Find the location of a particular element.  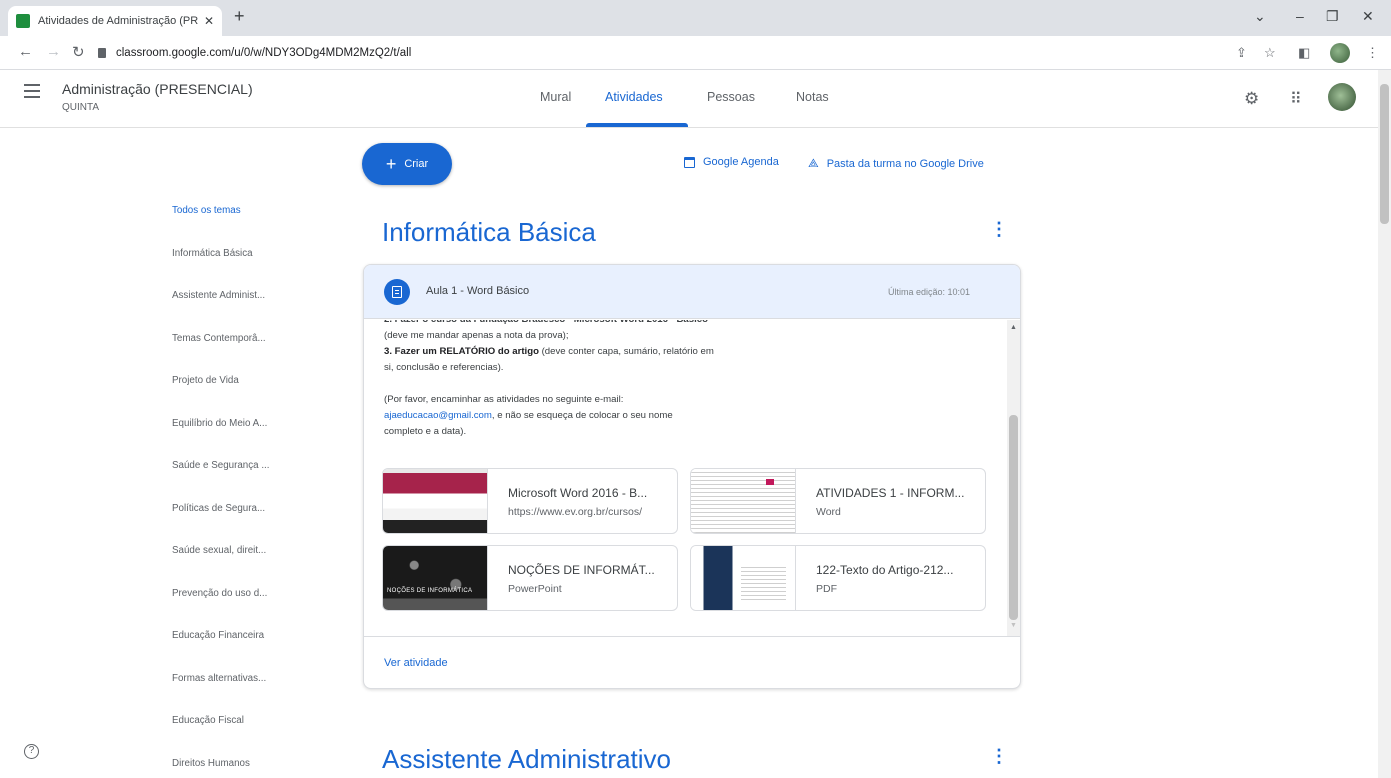

forward-icon: → is located at coordinates (53, 51).